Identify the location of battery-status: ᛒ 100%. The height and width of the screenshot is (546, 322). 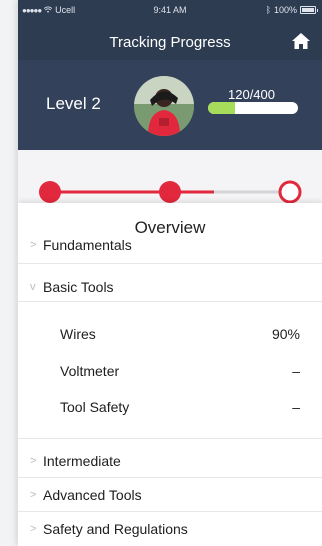
(292, 10).